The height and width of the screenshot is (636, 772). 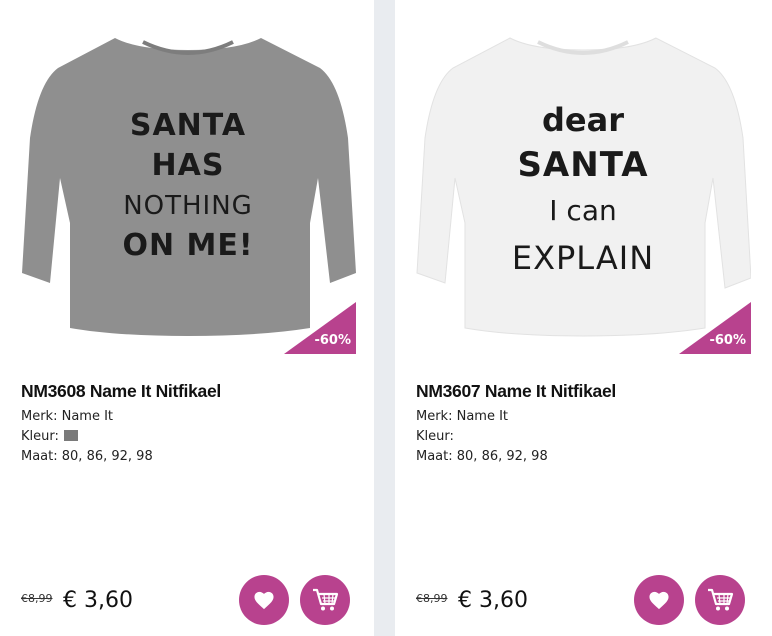 I want to click on product-title: NM3607 Name It Nitfikael, so click(x=516, y=391).